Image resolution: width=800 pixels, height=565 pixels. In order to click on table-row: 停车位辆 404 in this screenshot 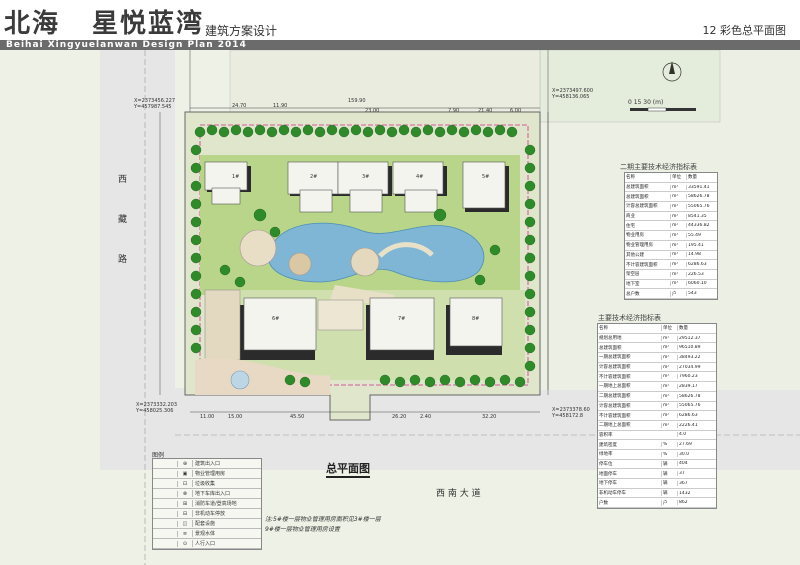, I will do `click(657, 465)`.